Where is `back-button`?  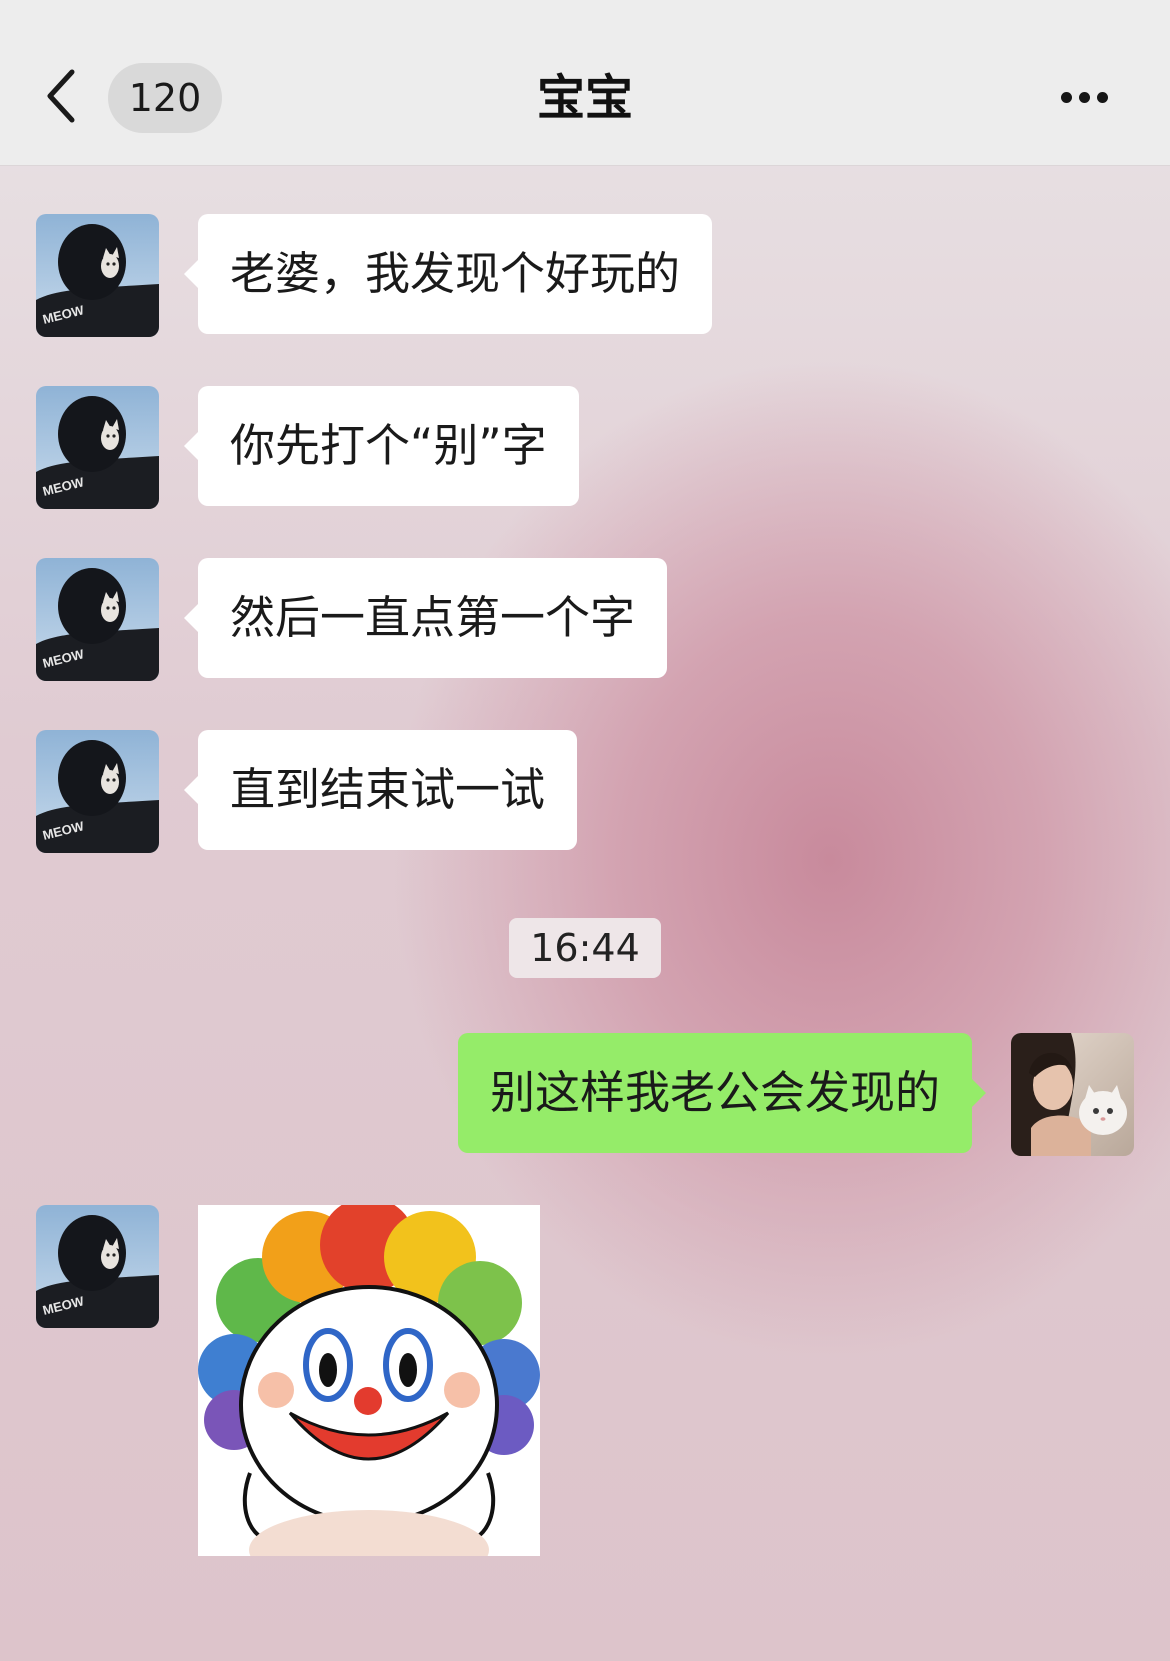
back-button is located at coordinates (65, 96).